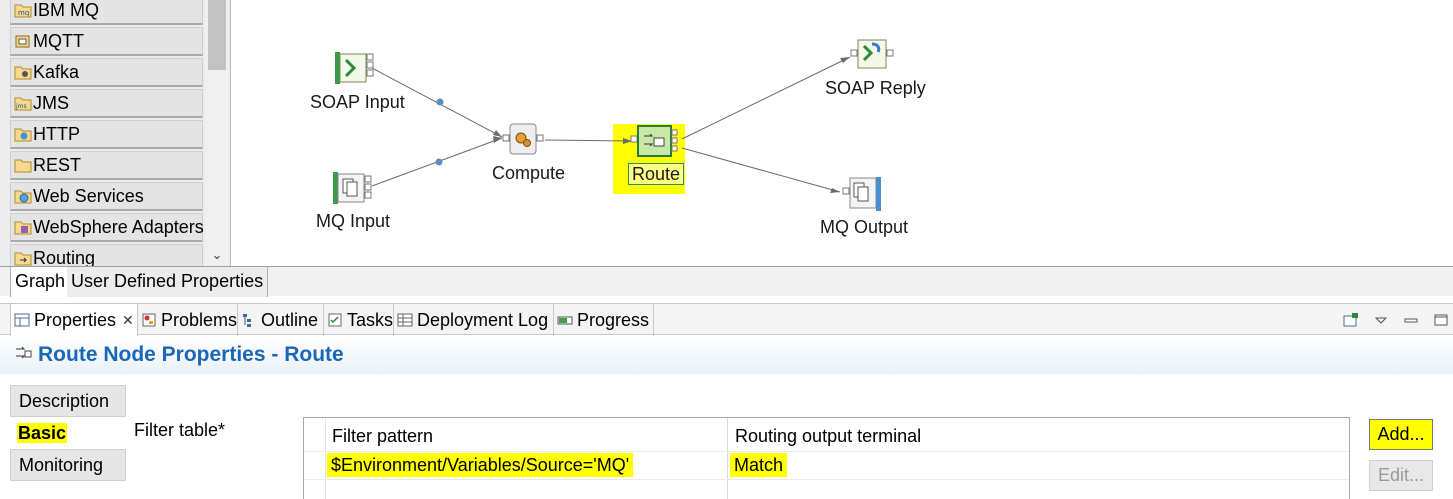  What do you see at coordinates (88, 195) in the screenshot?
I see `palette-item-label: Web Services` at bounding box center [88, 195].